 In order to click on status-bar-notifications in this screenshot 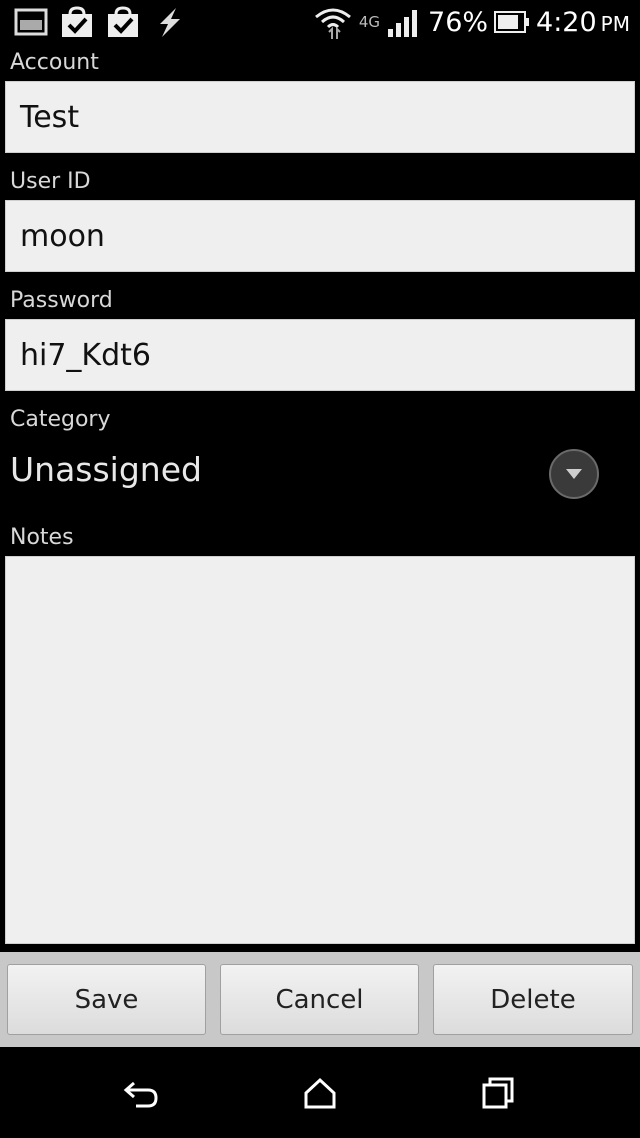, I will do `click(100, 22)`.